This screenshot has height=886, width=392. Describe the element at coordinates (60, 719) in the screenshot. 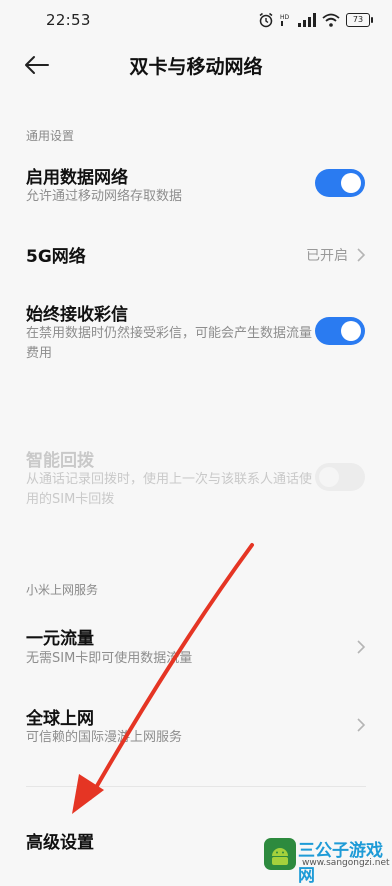

I see `row-title: 全球上网` at that location.